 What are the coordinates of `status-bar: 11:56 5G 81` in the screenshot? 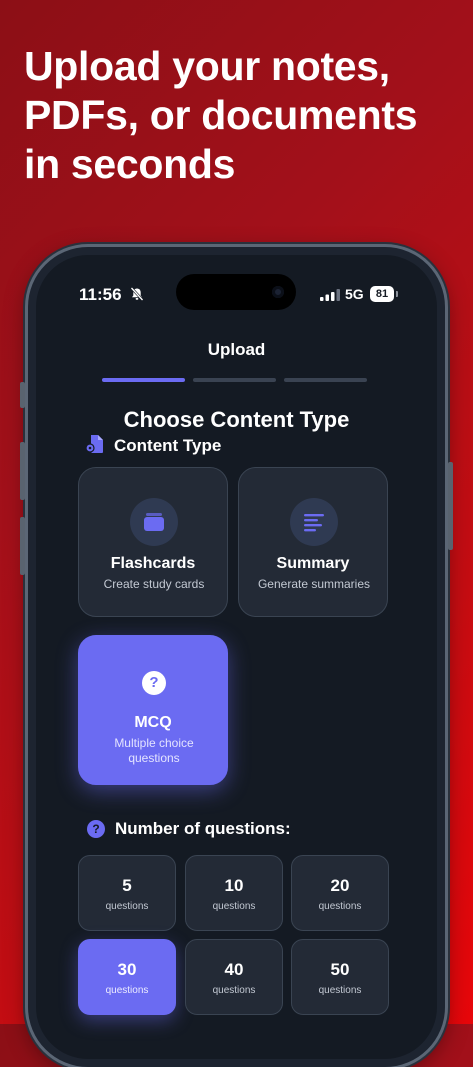 It's located at (236, 285).